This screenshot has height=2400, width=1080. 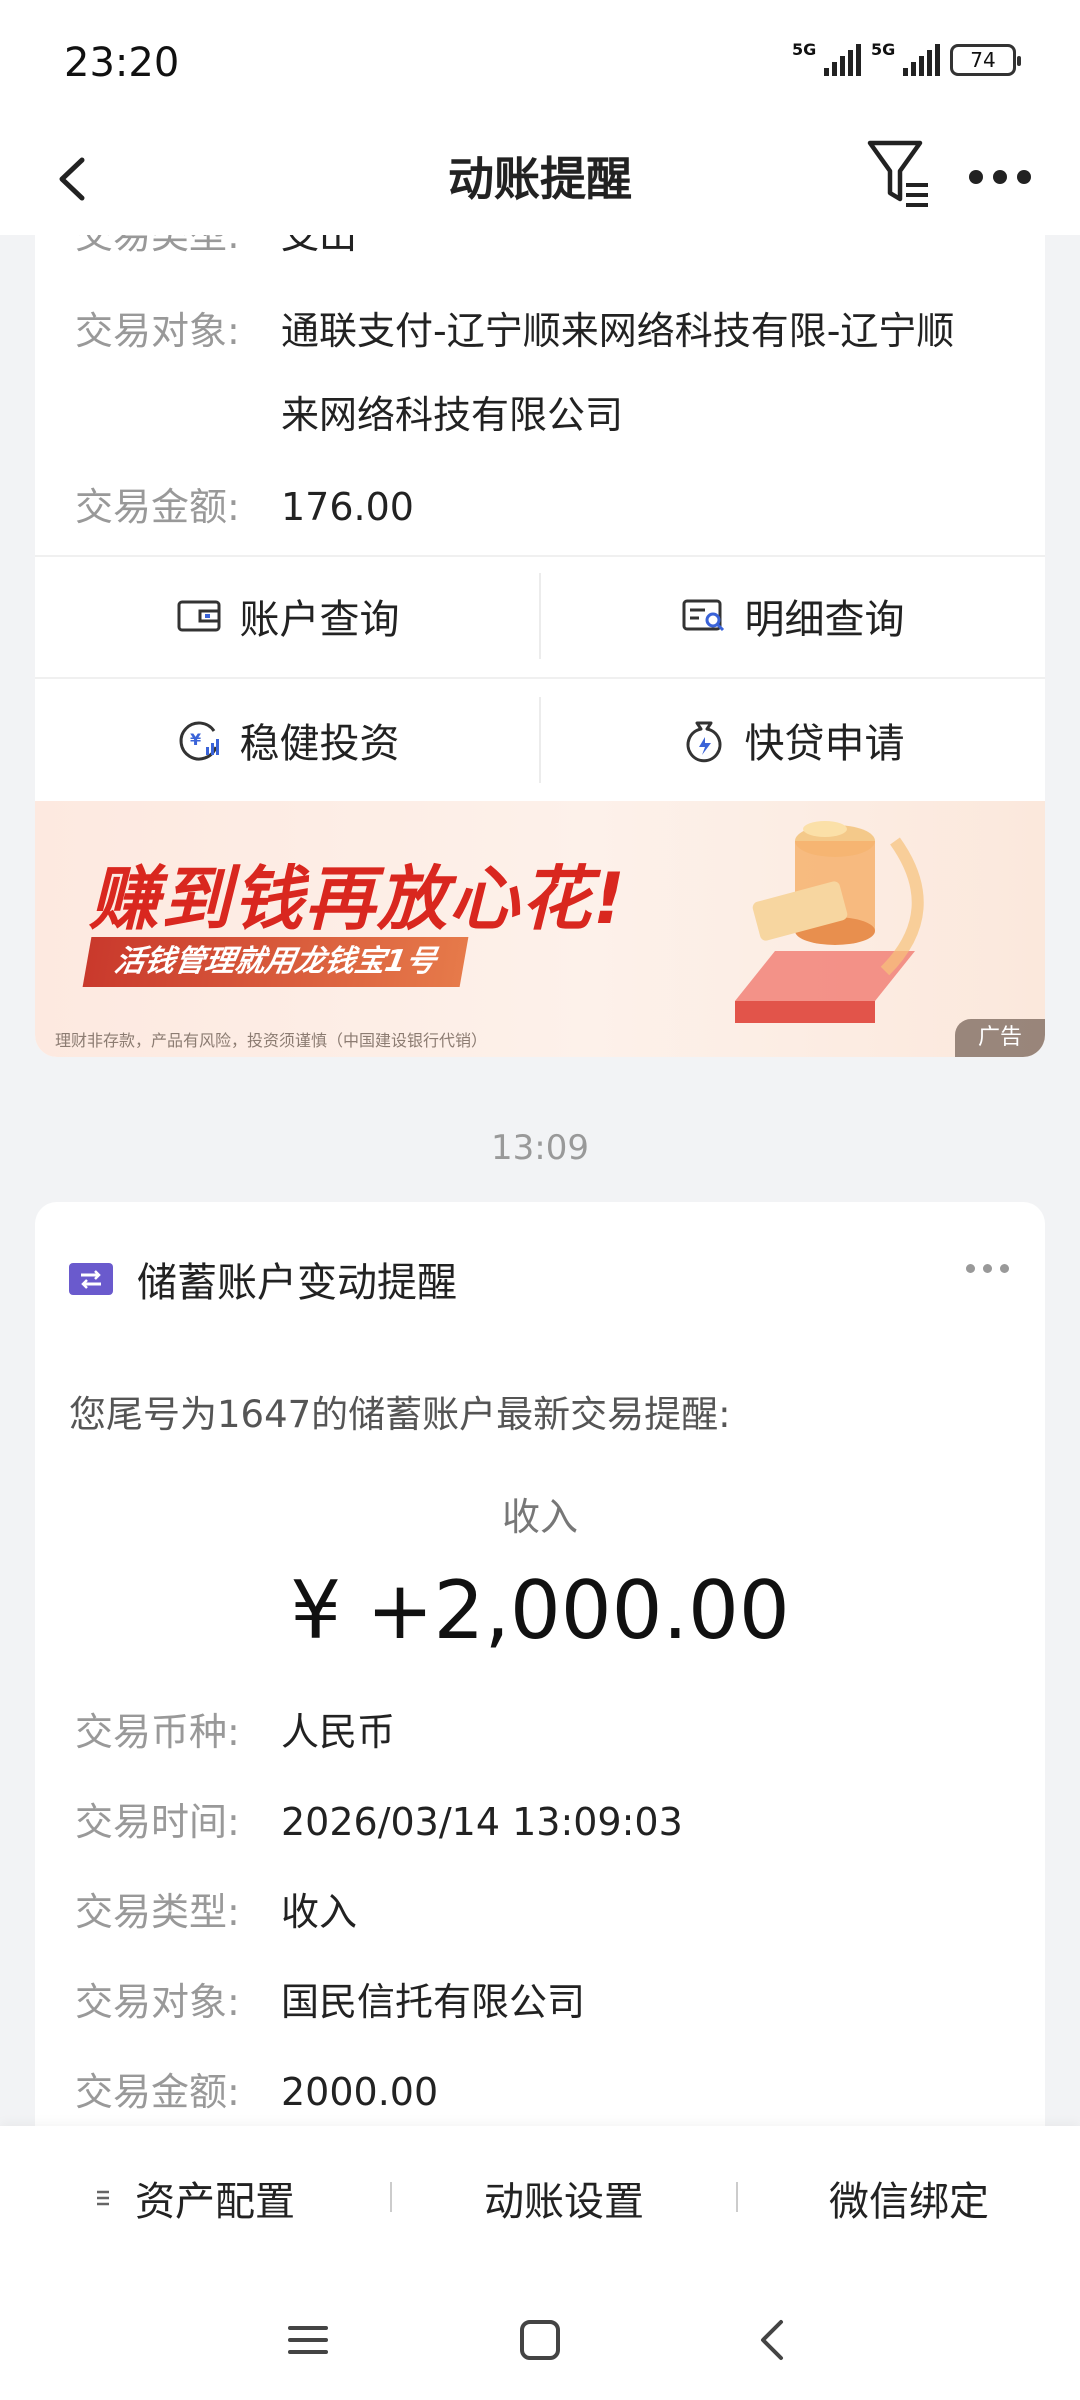 I want to click on card-more-button, so click(x=987, y=1268).